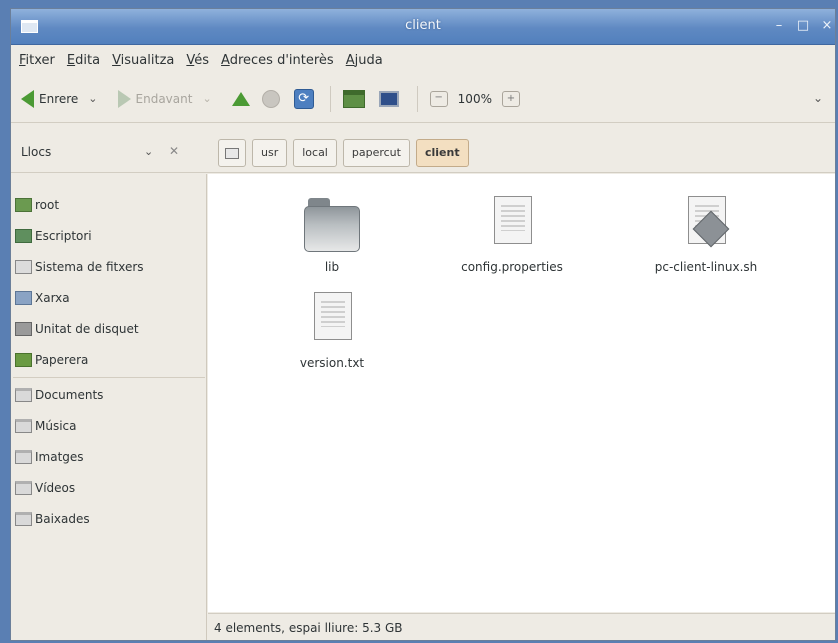 This screenshot has height=643, width=838. What do you see at coordinates (512, 267) in the screenshot?
I see `file-name: config.properties` at bounding box center [512, 267].